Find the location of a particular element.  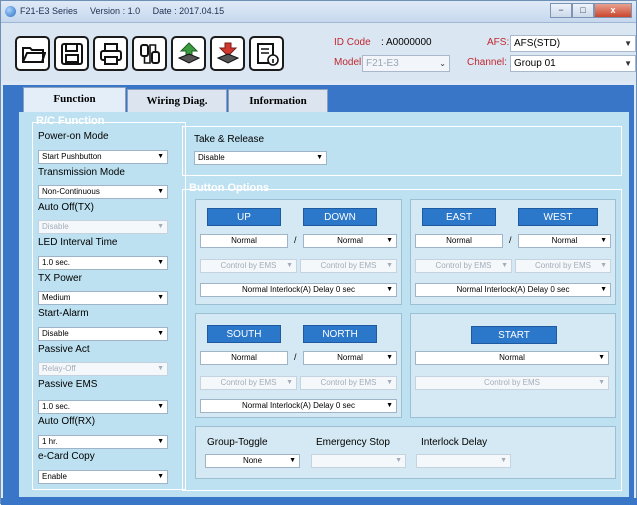

power-on-mode-select: Start Pushbutton ▼ is located at coordinates (103, 157).